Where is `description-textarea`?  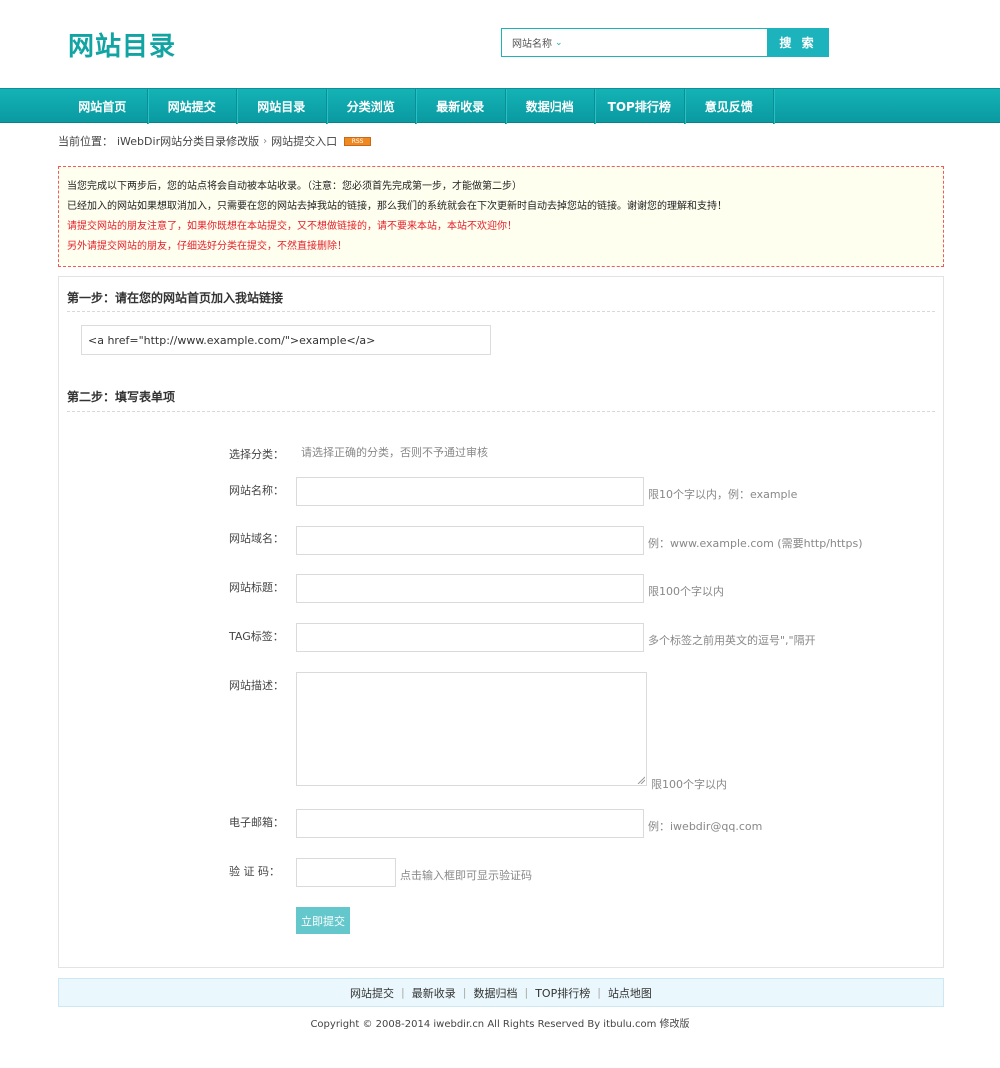 description-textarea is located at coordinates (471, 729).